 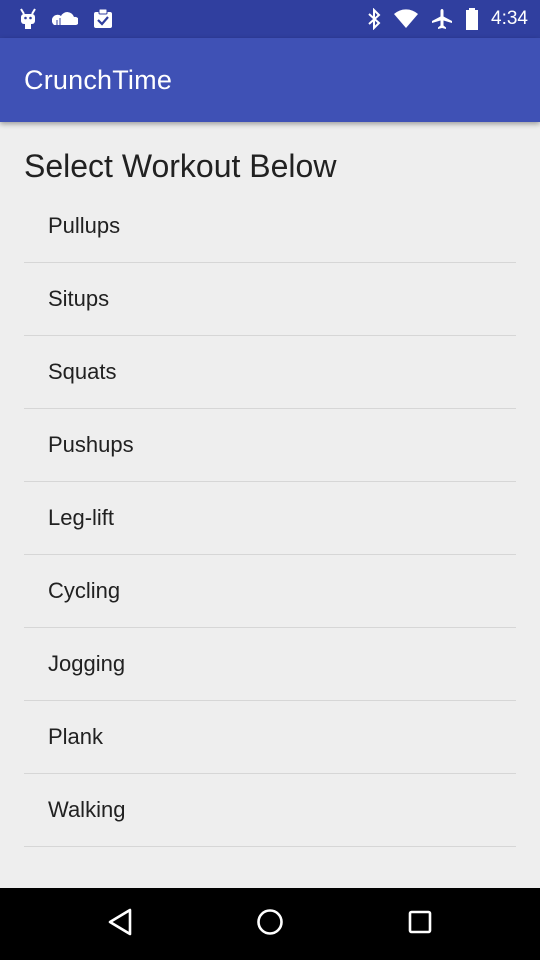 What do you see at coordinates (103, 19) in the screenshot?
I see `clipboard-check-icon` at bounding box center [103, 19].